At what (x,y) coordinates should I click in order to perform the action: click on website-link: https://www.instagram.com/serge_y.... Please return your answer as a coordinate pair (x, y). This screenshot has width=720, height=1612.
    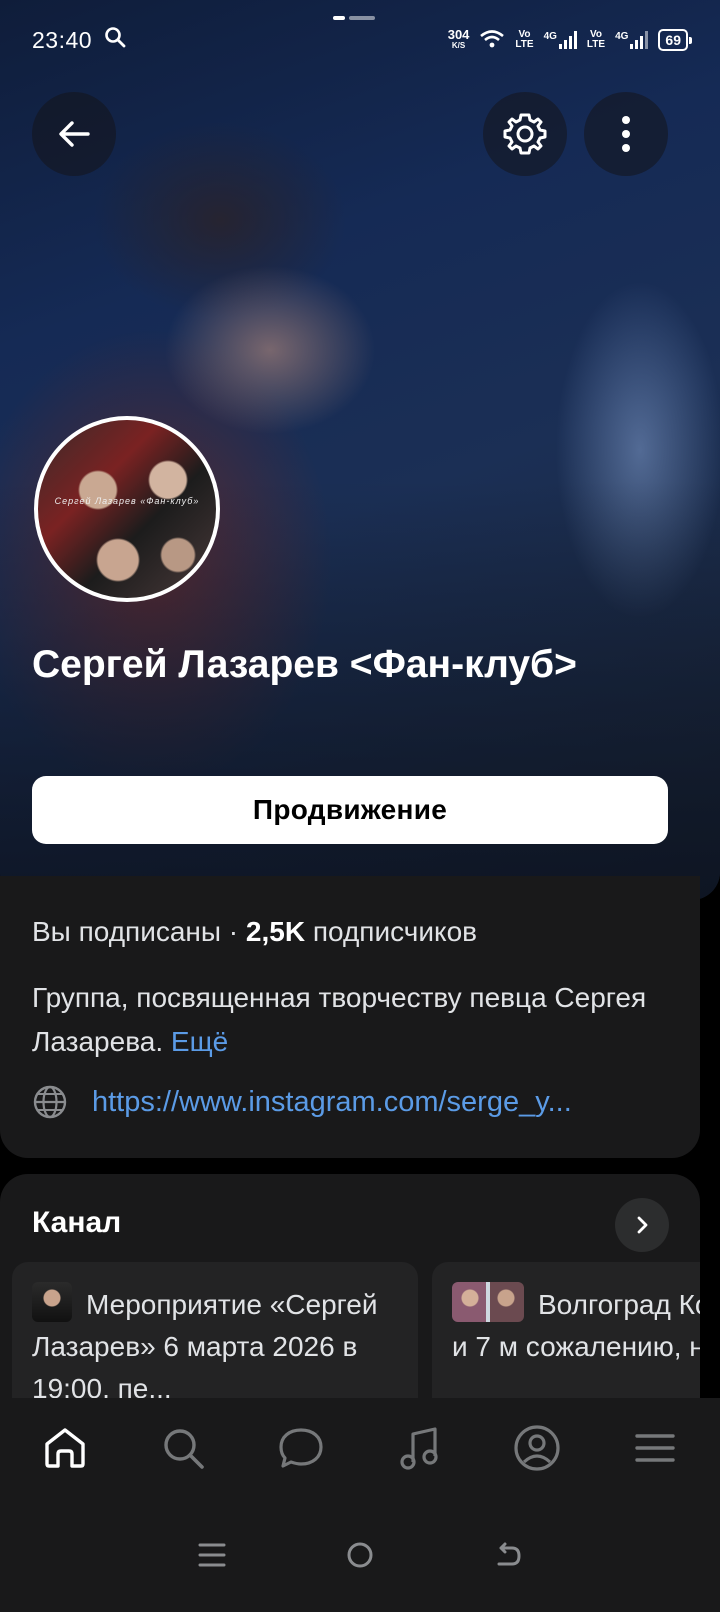
    Looking at the image, I should click on (378, 1102).